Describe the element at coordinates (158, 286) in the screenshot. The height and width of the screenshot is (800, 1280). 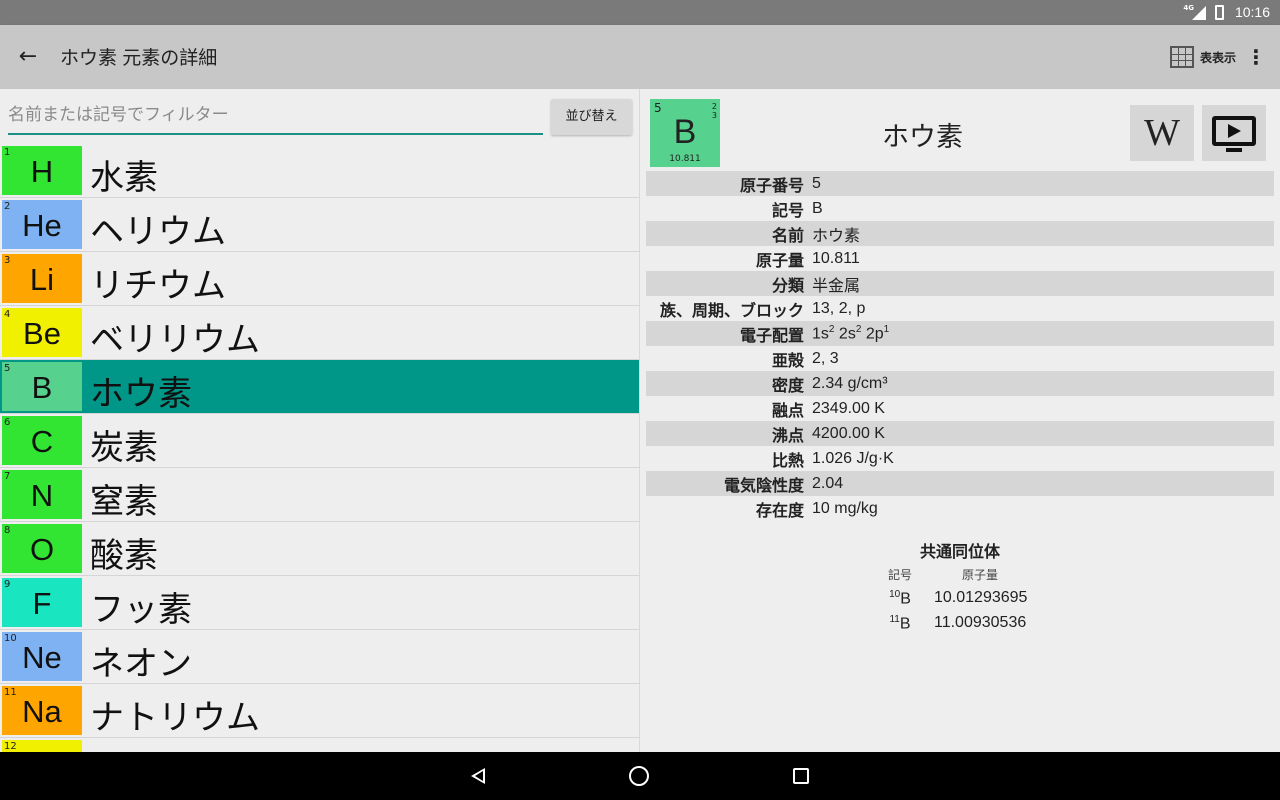
I see `element-name: リチウム` at that location.